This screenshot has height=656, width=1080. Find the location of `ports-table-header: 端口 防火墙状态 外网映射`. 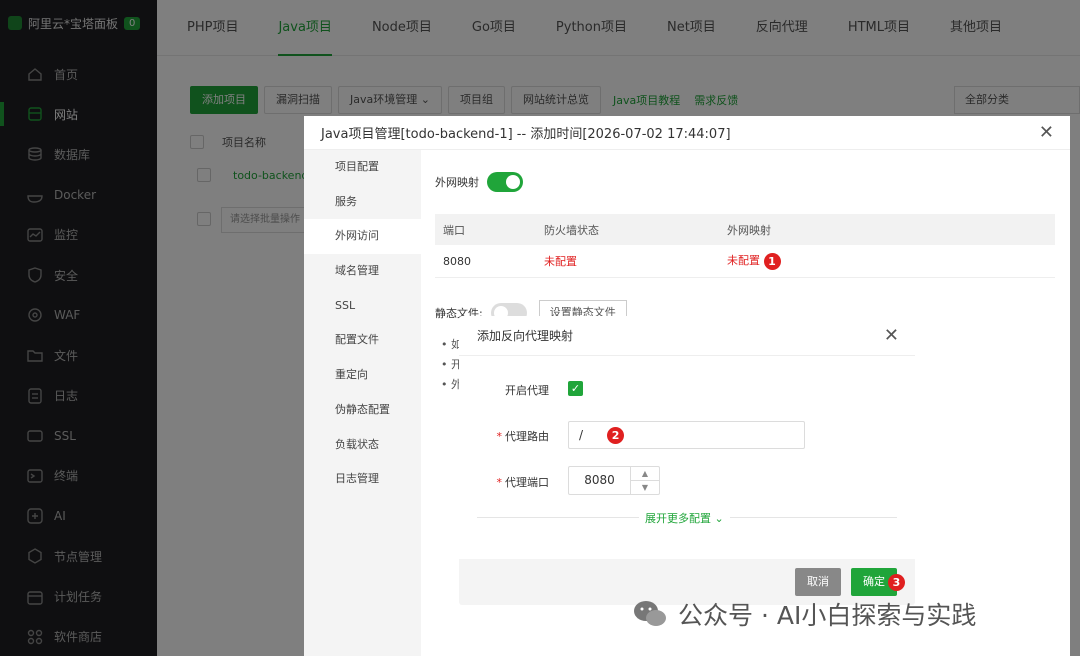

ports-table-header: 端口 防火墙状态 外网映射 is located at coordinates (745, 229).